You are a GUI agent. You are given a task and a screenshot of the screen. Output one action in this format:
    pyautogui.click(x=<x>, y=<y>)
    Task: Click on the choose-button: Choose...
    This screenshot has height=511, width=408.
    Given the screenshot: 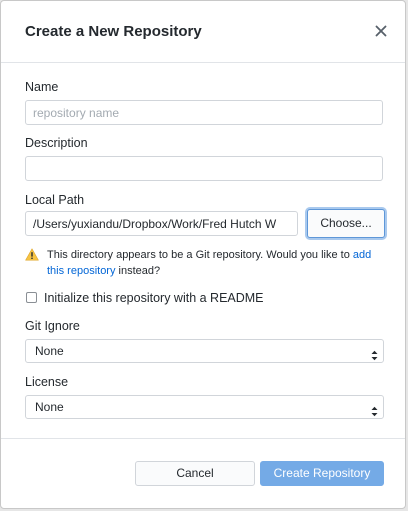 What is the action you would take?
    pyautogui.click(x=346, y=223)
    